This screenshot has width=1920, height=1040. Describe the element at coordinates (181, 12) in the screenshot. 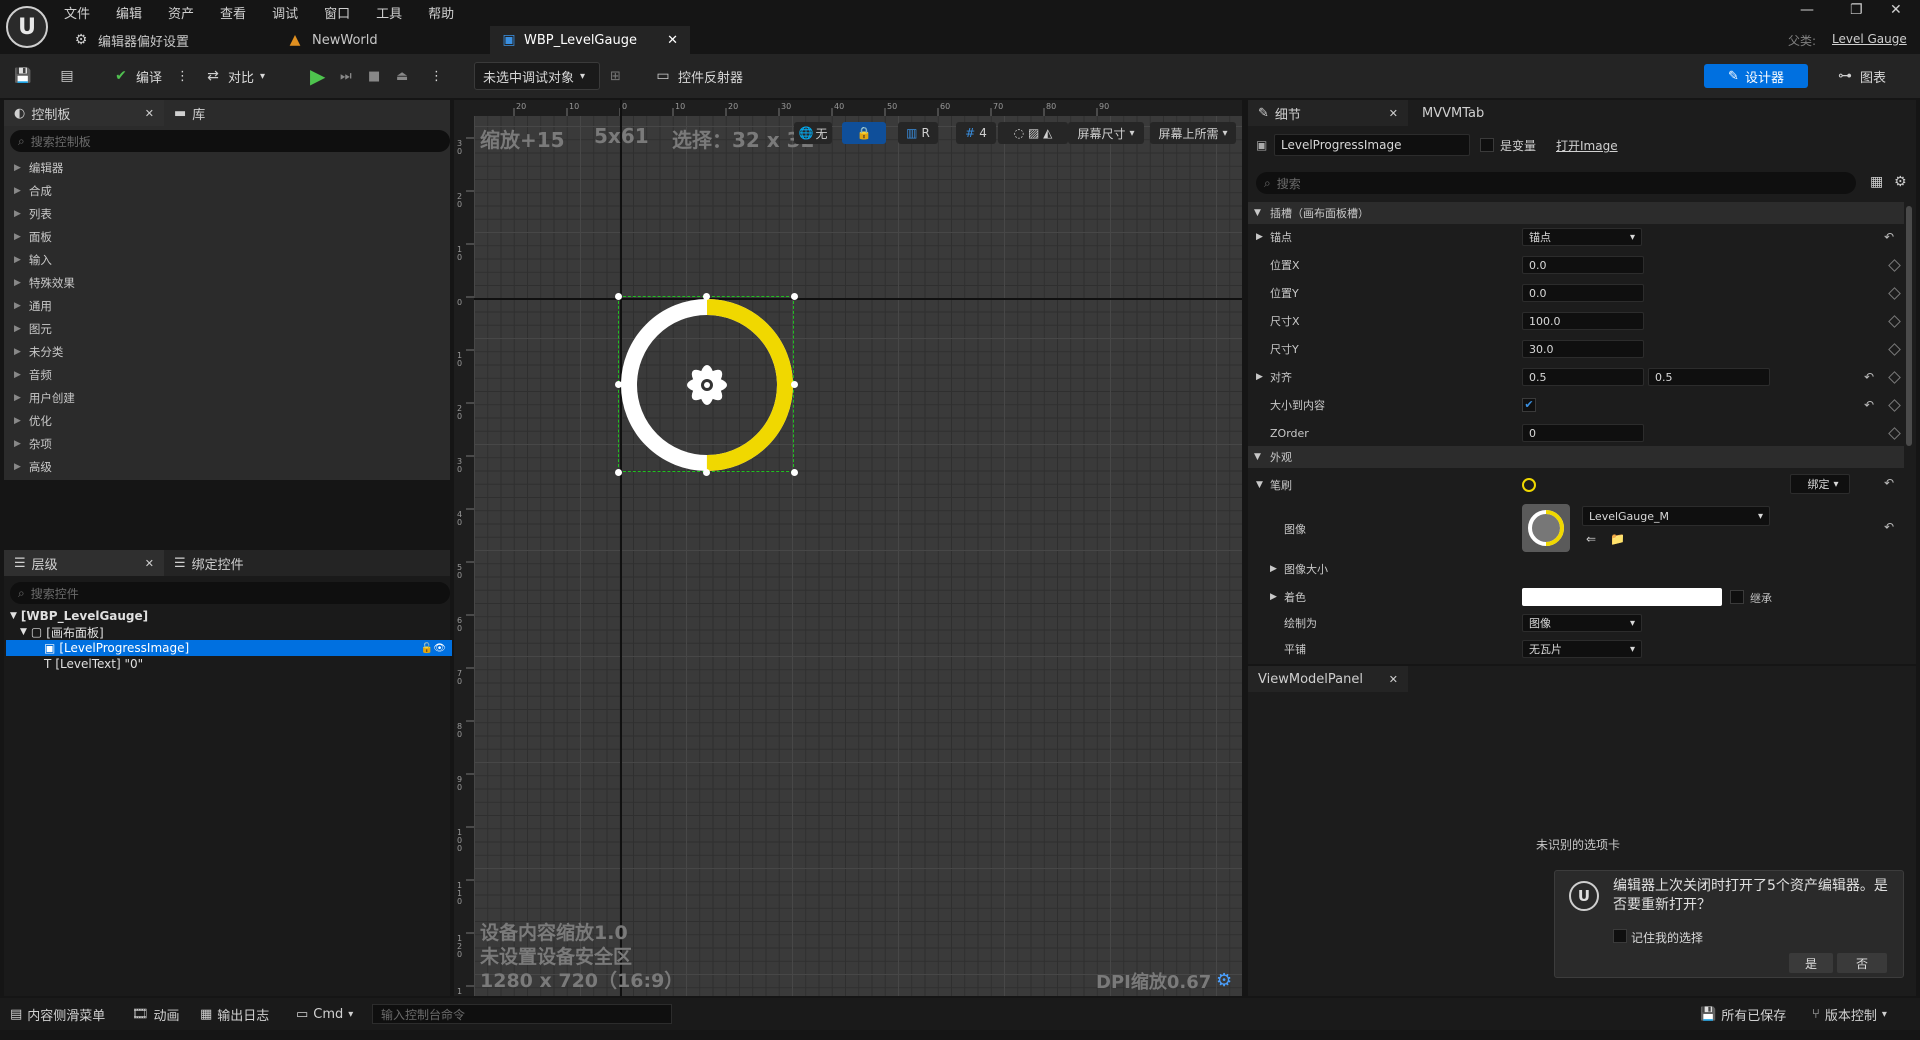

I see `menu-asset: 资产` at that location.